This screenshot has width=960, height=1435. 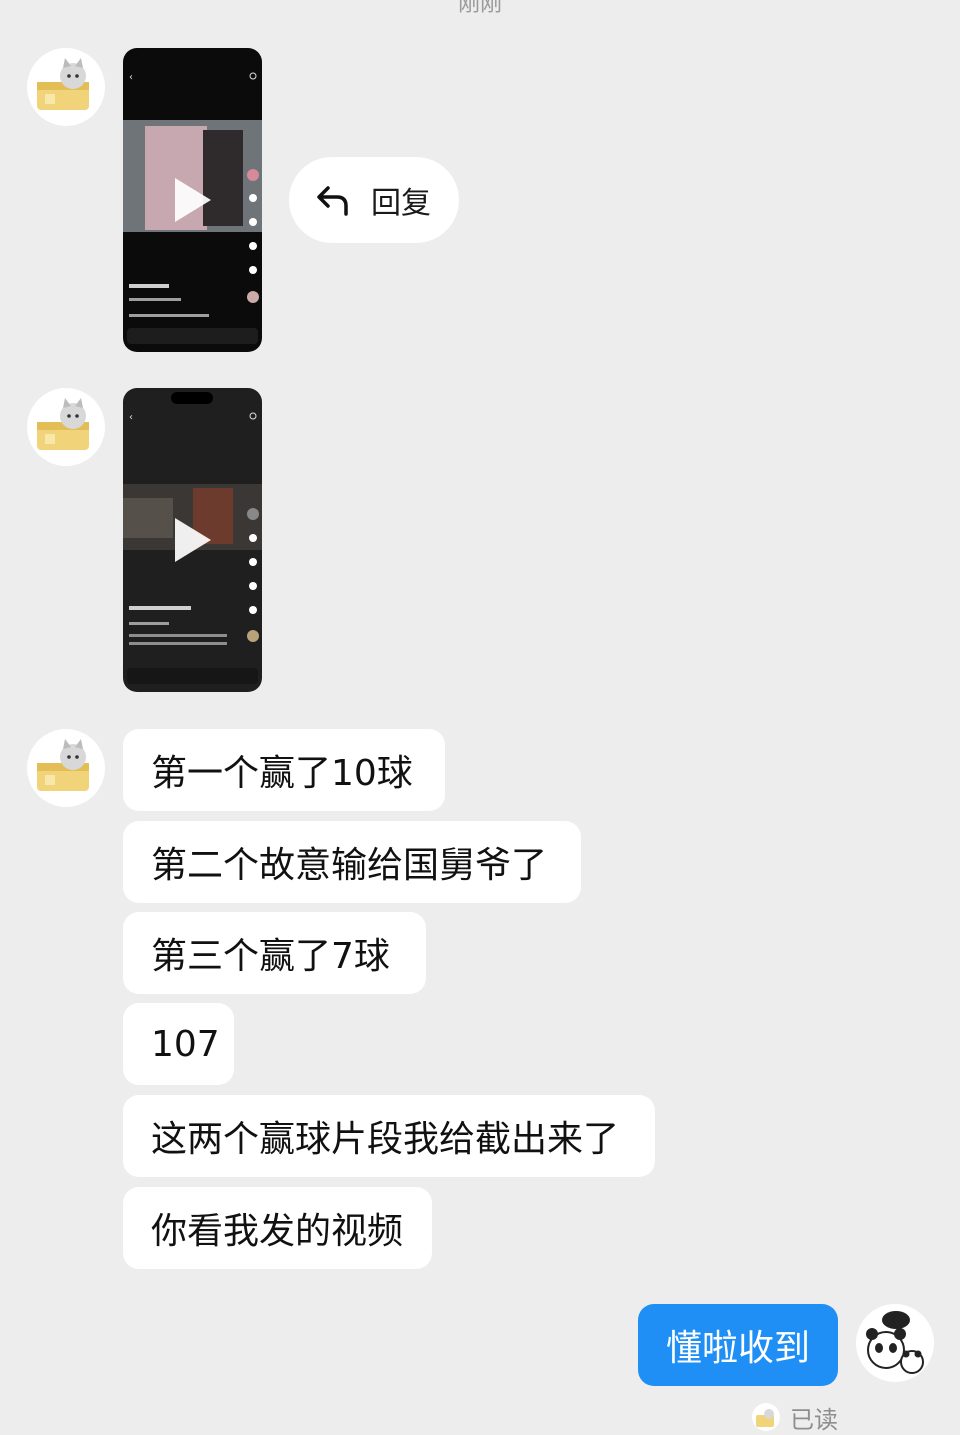 I want to click on reply-button: 回复, so click(x=374, y=200).